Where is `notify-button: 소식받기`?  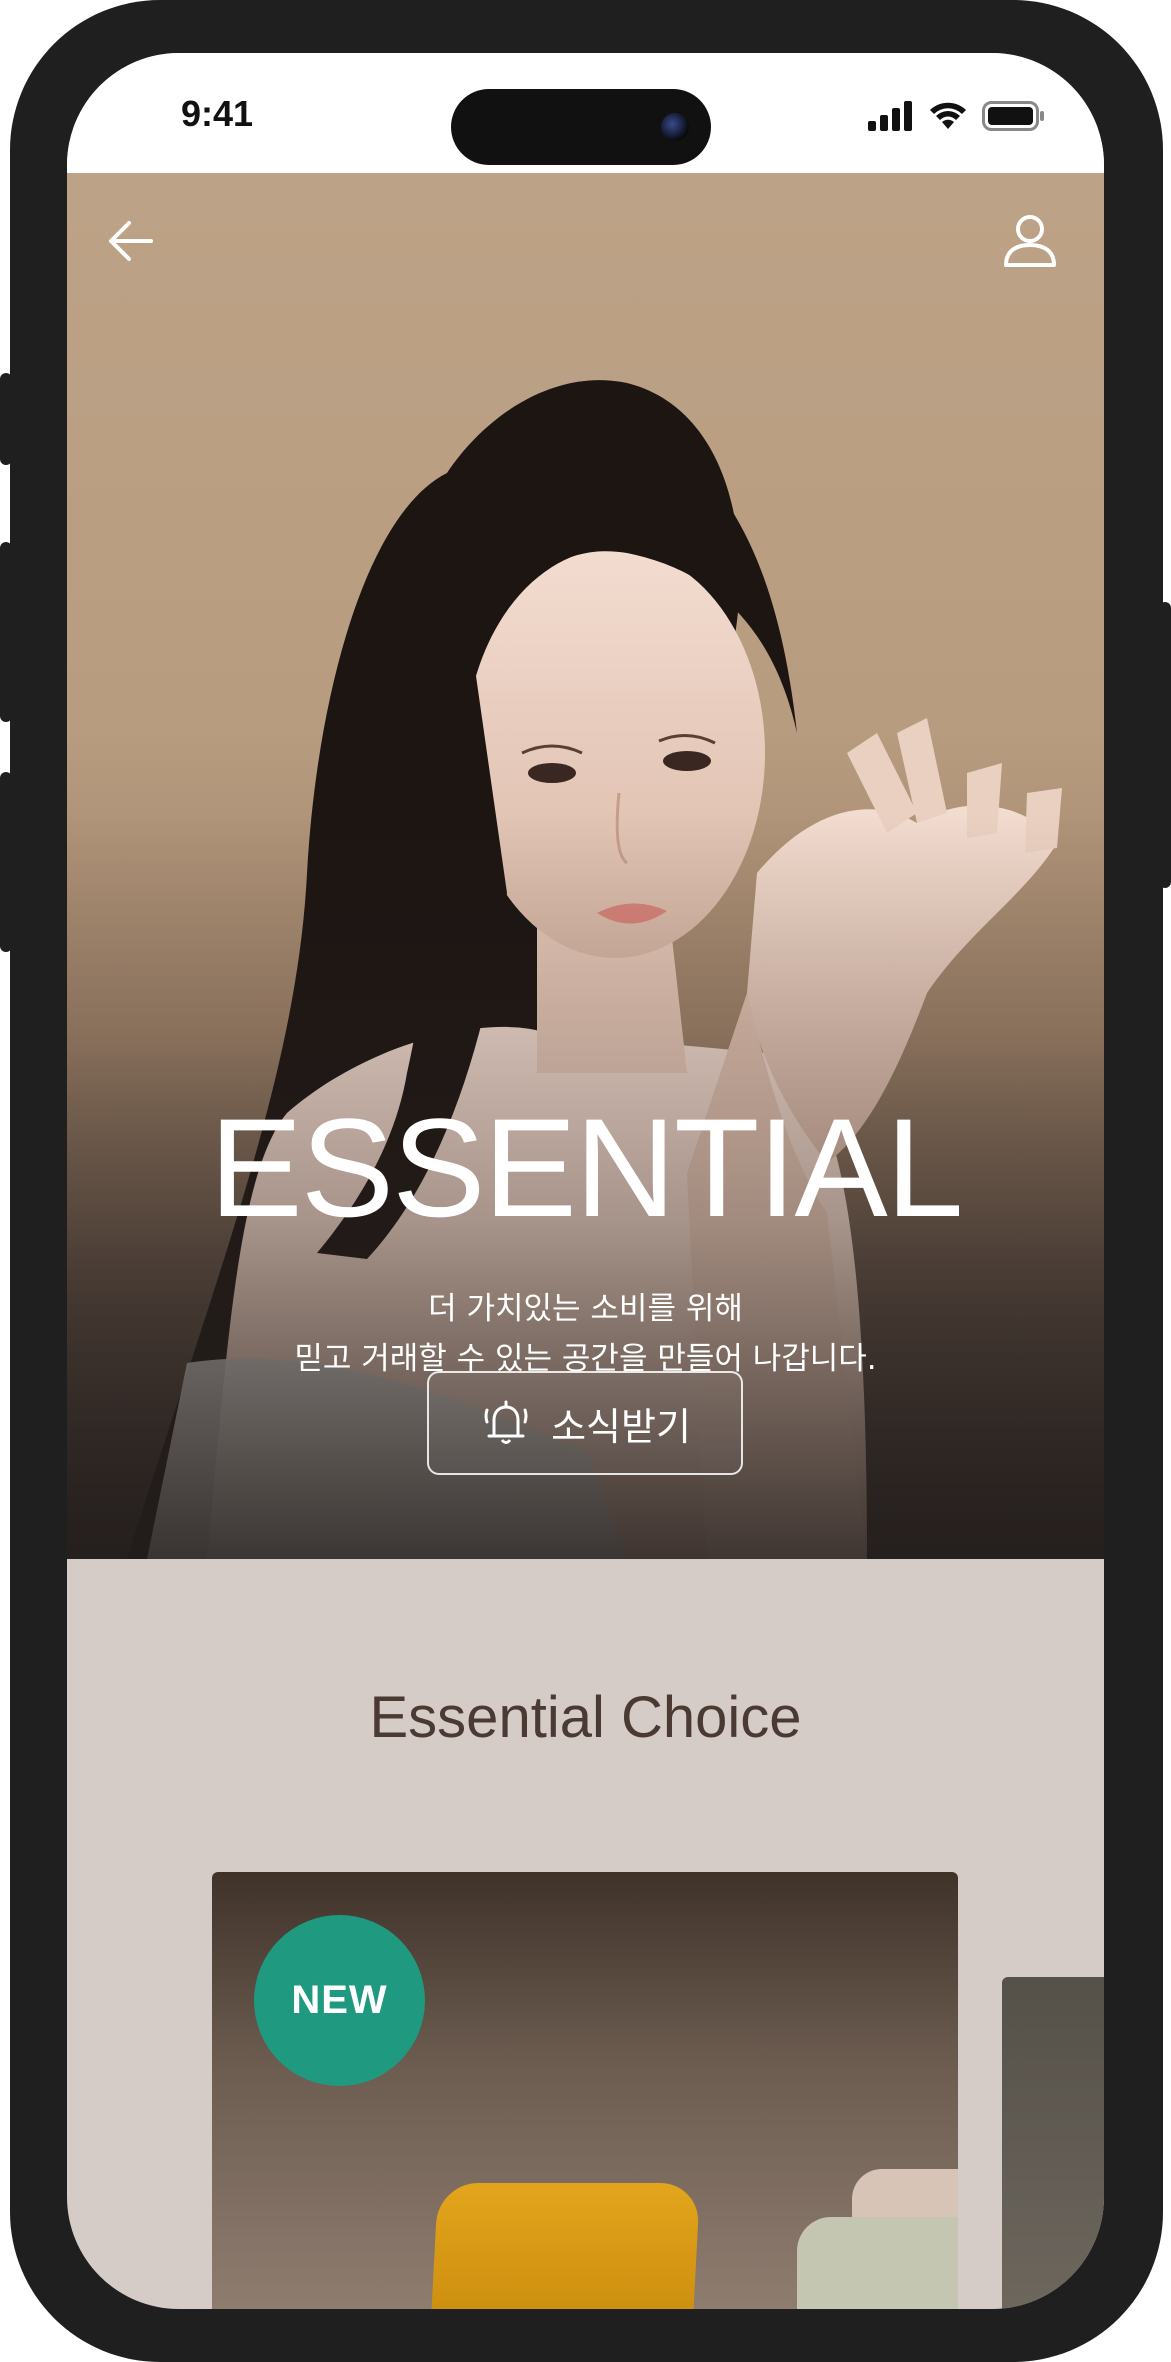
notify-button: 소식받기 is located at coordinates (585, 1423).